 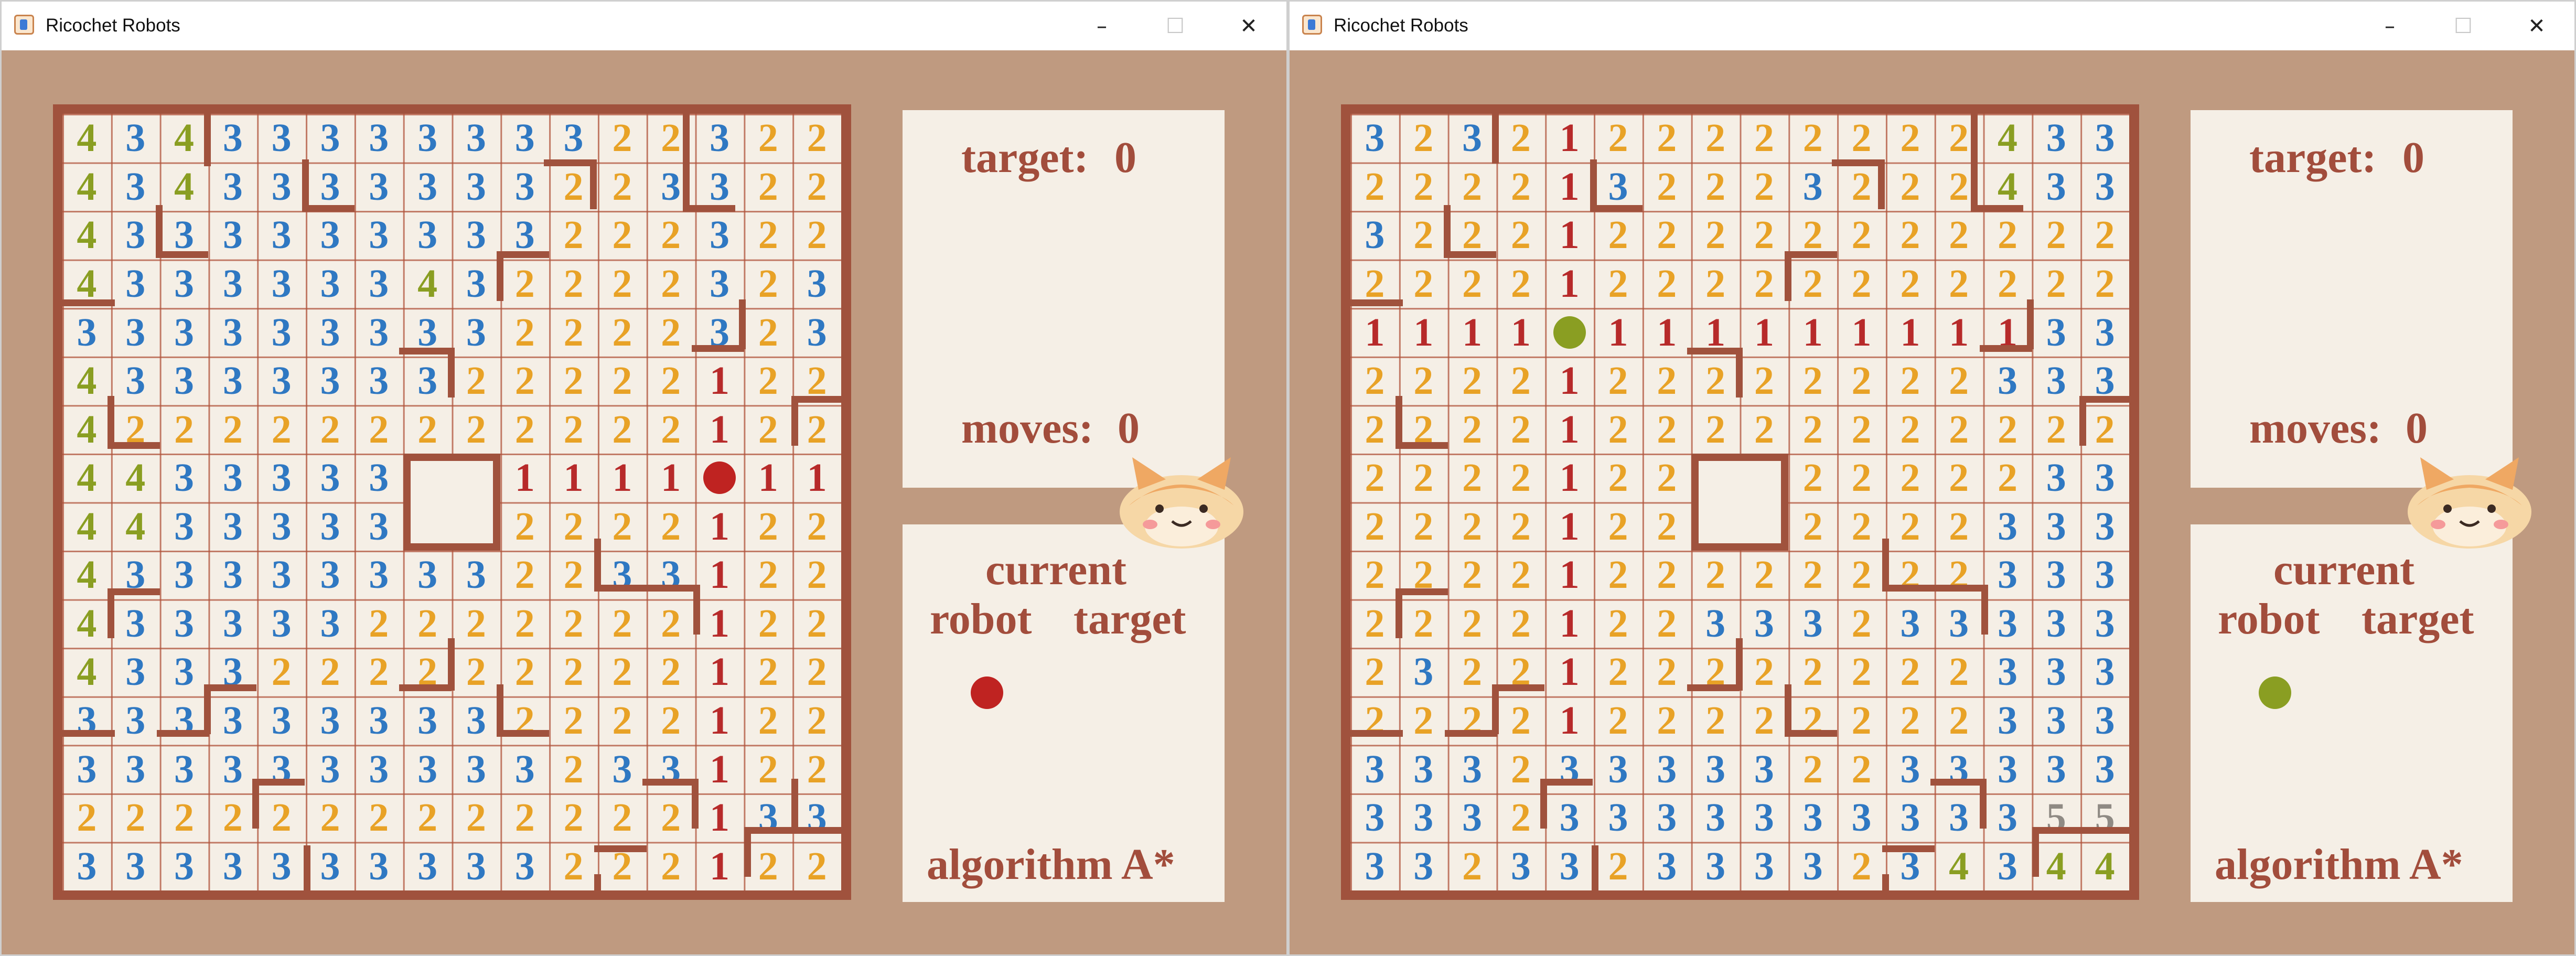 What do you see at coordinates (719, 478) in the screenshot?
I see `robot-token` at bounding box center [719, 478].